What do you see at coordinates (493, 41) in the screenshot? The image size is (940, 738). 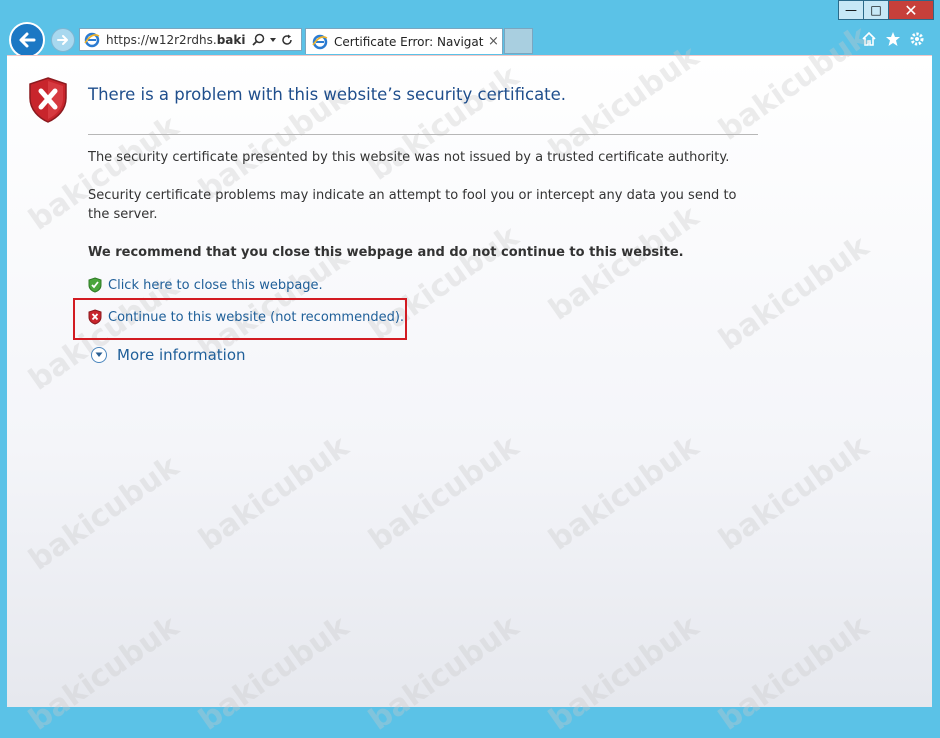 I see `tab-close-icon: ×` at bounding box center [493, 41].